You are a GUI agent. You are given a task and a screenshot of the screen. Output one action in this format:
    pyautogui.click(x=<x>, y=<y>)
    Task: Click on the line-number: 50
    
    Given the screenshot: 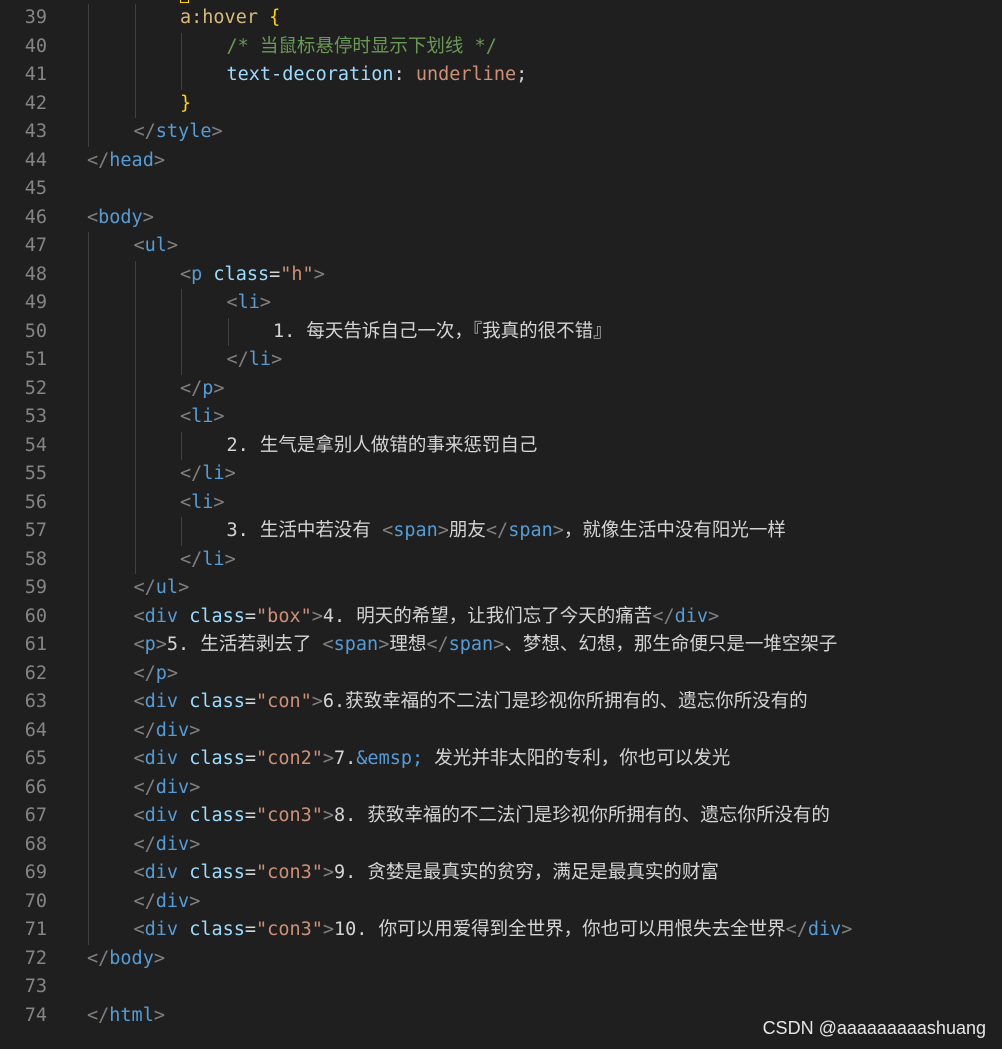 What is the action you would take?
    pyautogui.click(x=35, y=331)
    